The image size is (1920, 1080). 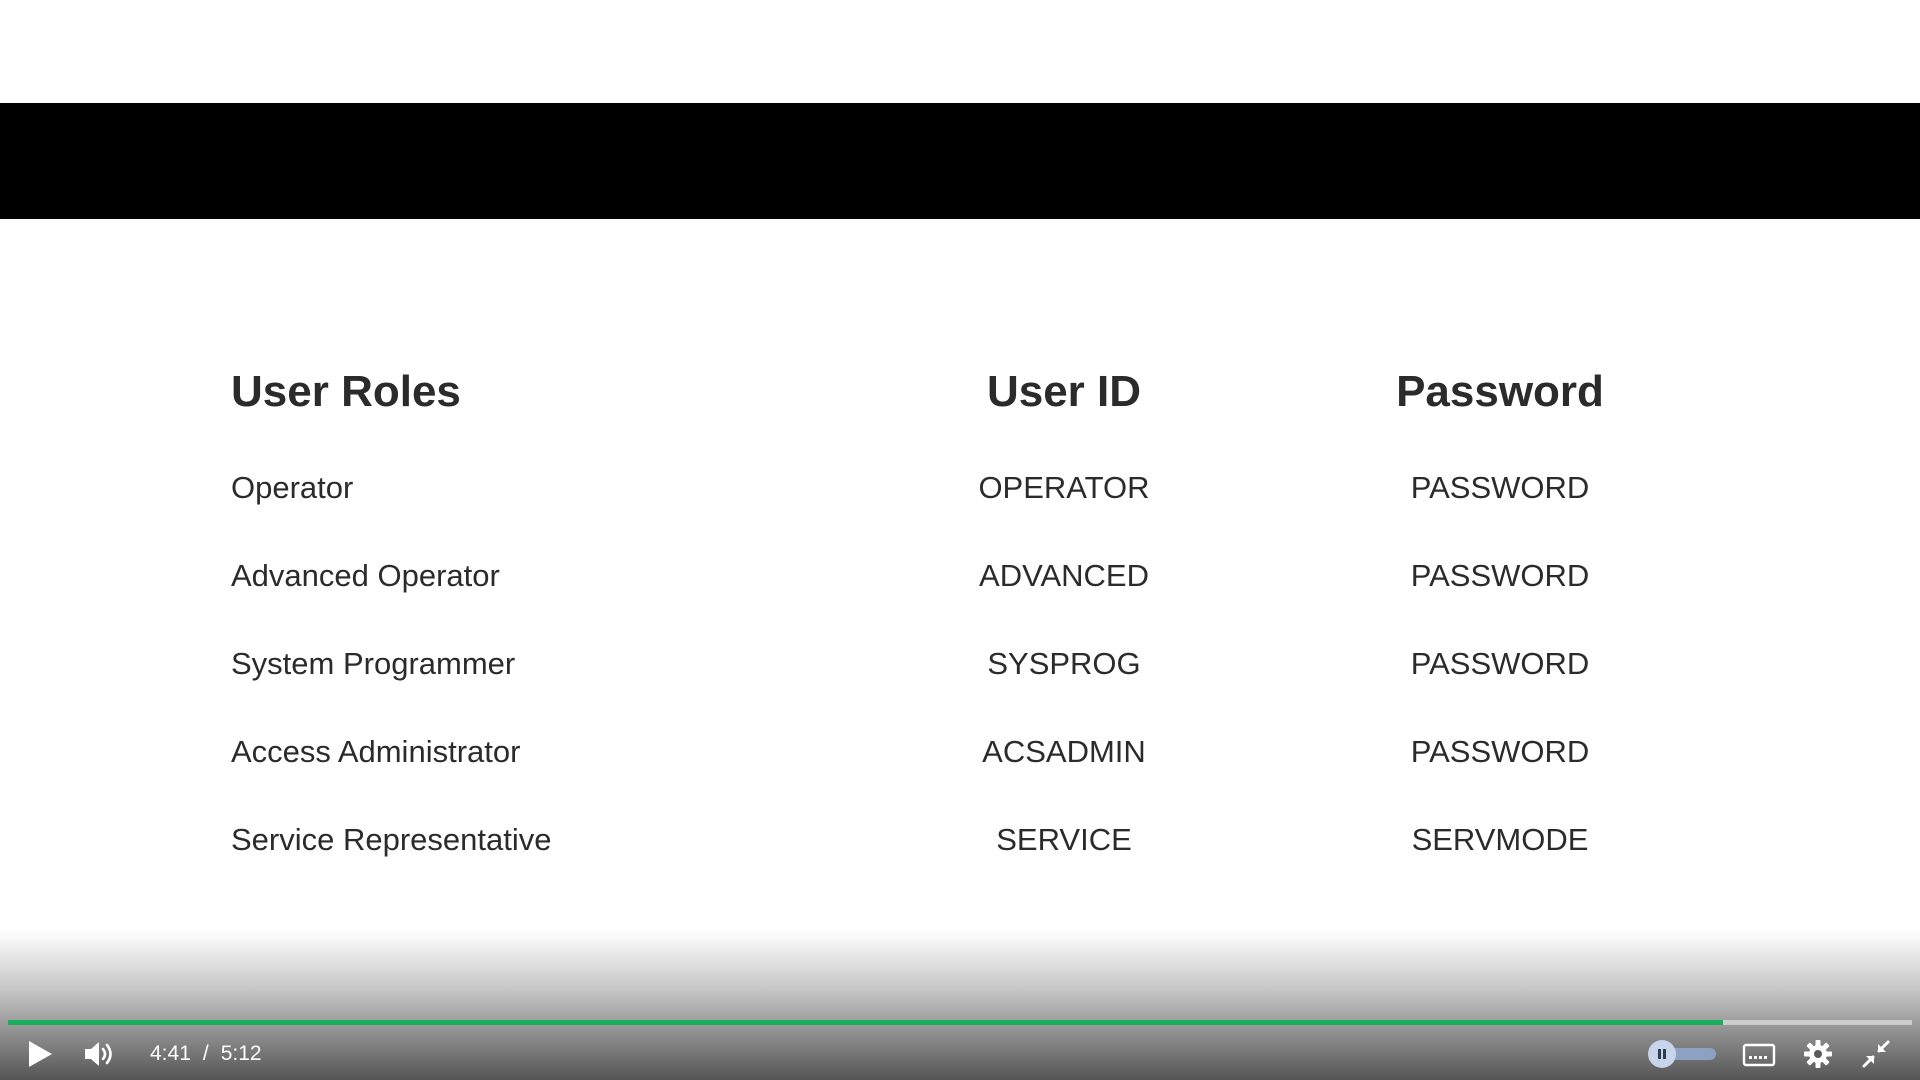 What do you see at coordinates (365, 575) in the screenshot?
I see `row-role: Advanced Operator` at bounding box center [365, 575].